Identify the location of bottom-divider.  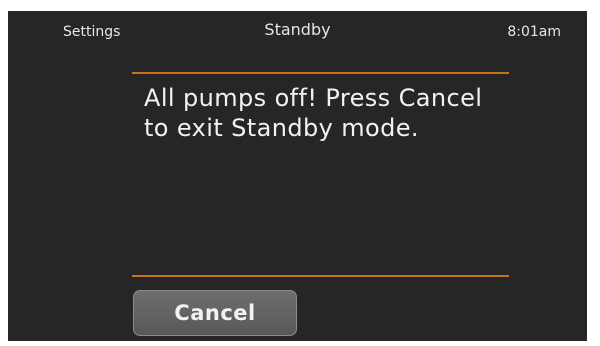
(320, 276).